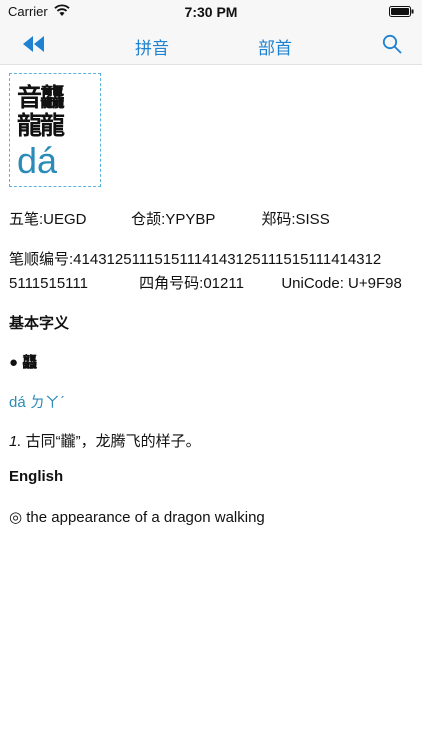 The height and width of the screenshot is (750, 422). I want to click on search-icon, so click(392, 44).